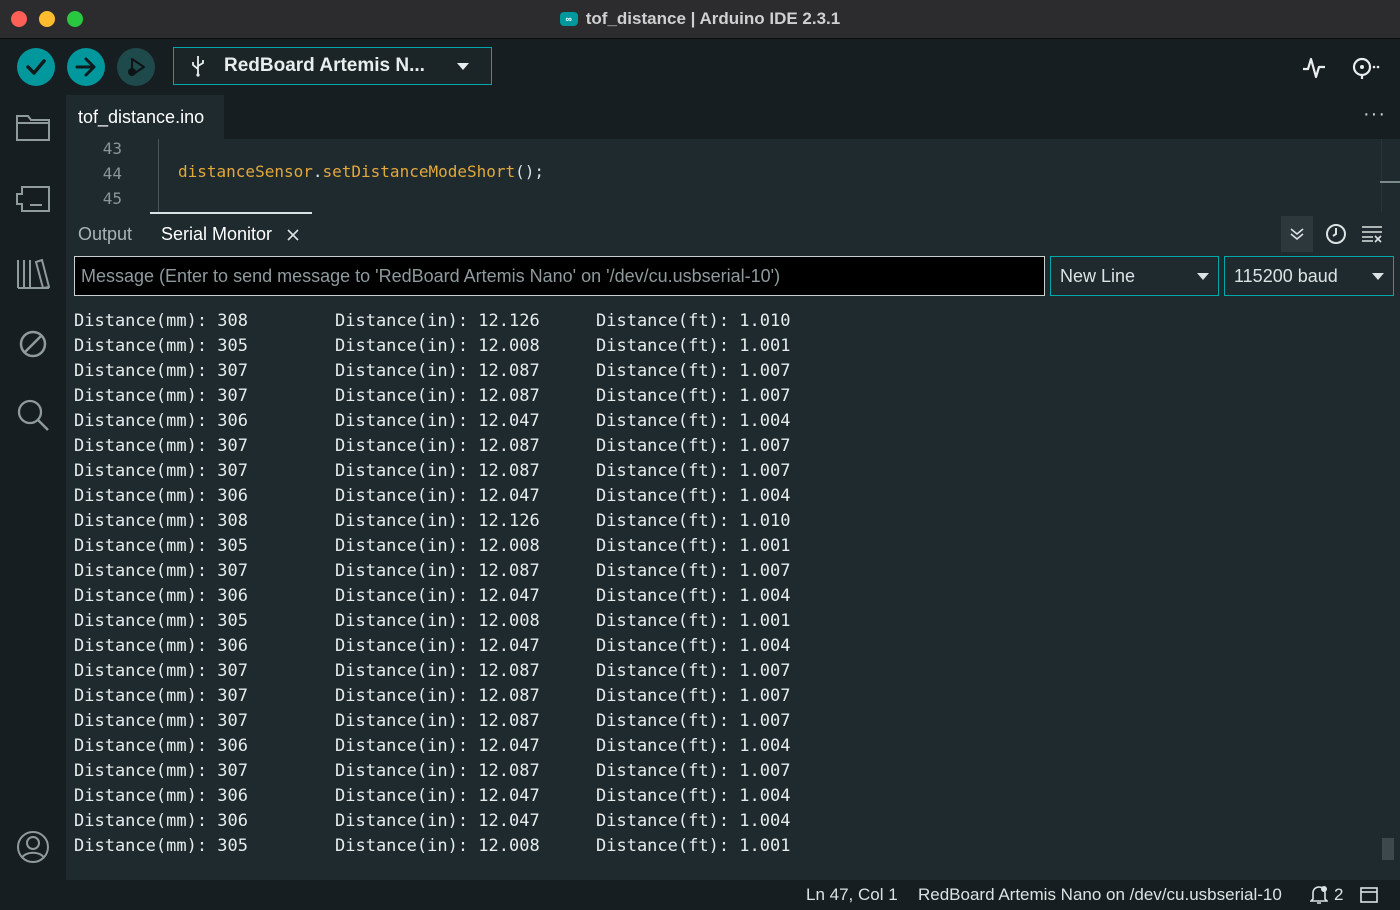 This screenshot has height=910, width=1400. I want to click on distance-ft-value: Distance(ft): 1.010, so click(693, 321).